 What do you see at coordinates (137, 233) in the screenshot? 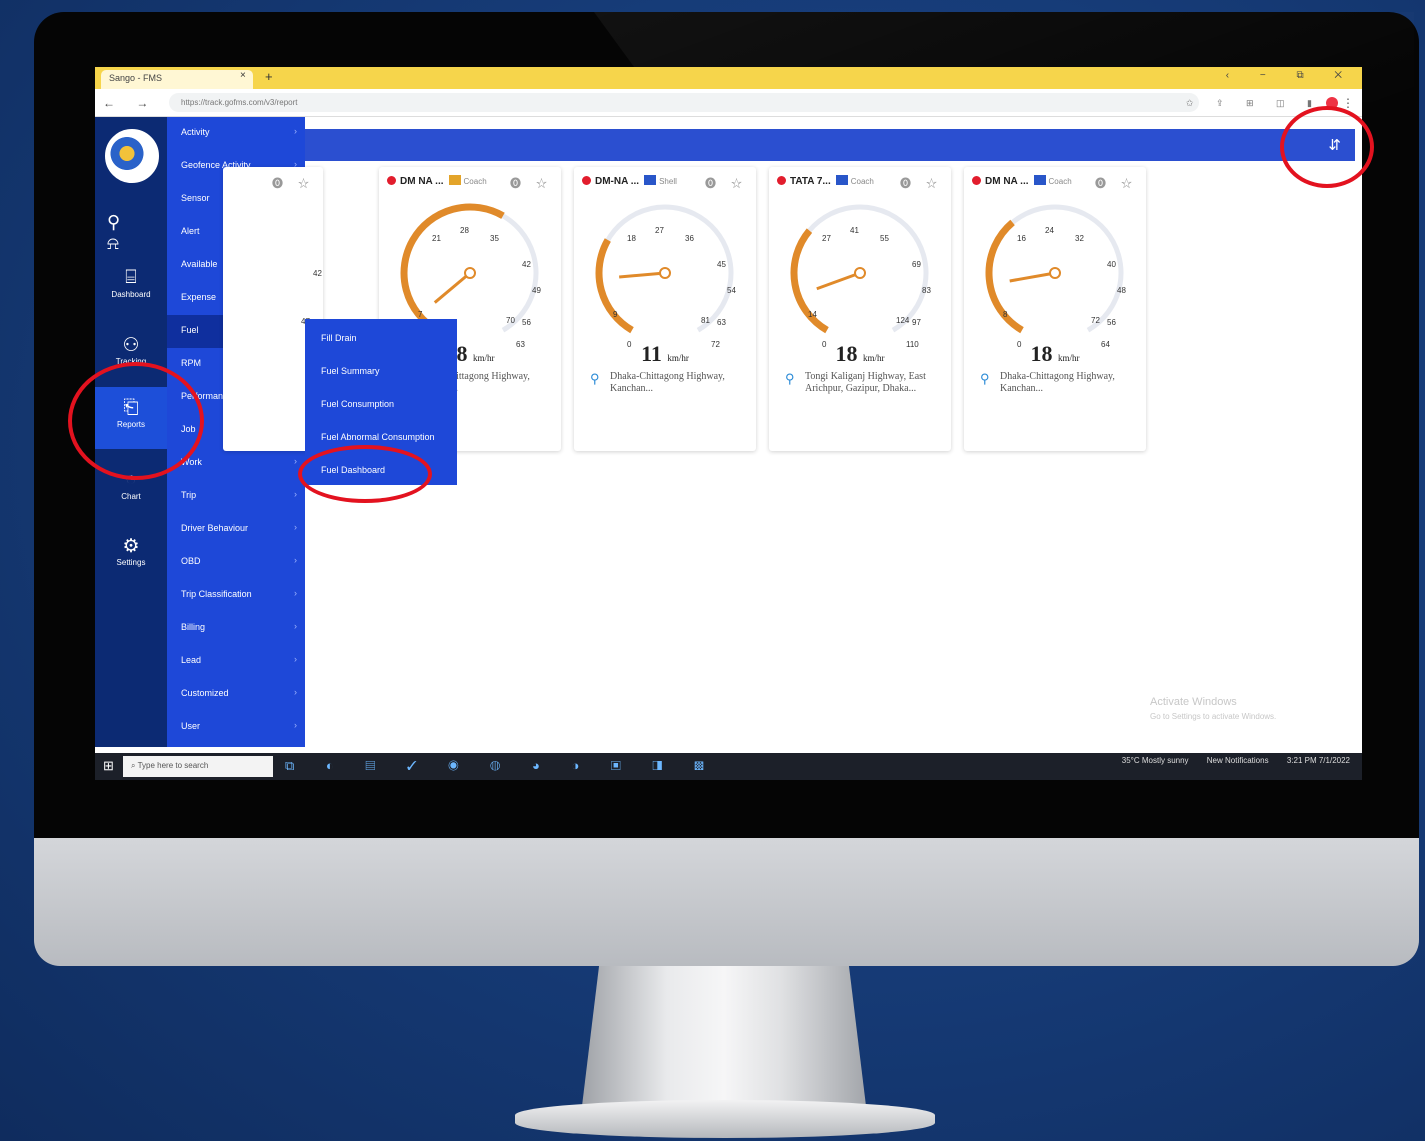
I see `user-and-bell-icons: ⚲ ⍾` at bounding box center [137, 233].